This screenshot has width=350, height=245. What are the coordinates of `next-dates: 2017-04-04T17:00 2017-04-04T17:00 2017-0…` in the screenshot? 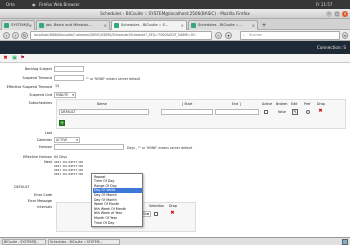 It's located at (68, 168).